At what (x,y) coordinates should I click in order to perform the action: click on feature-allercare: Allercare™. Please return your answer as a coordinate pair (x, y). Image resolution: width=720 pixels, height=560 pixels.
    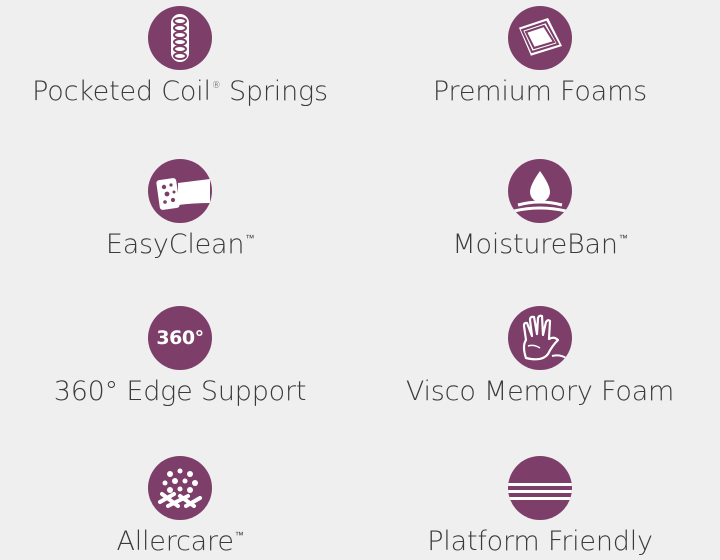
    Looking at the image, I should click on (180, 506).